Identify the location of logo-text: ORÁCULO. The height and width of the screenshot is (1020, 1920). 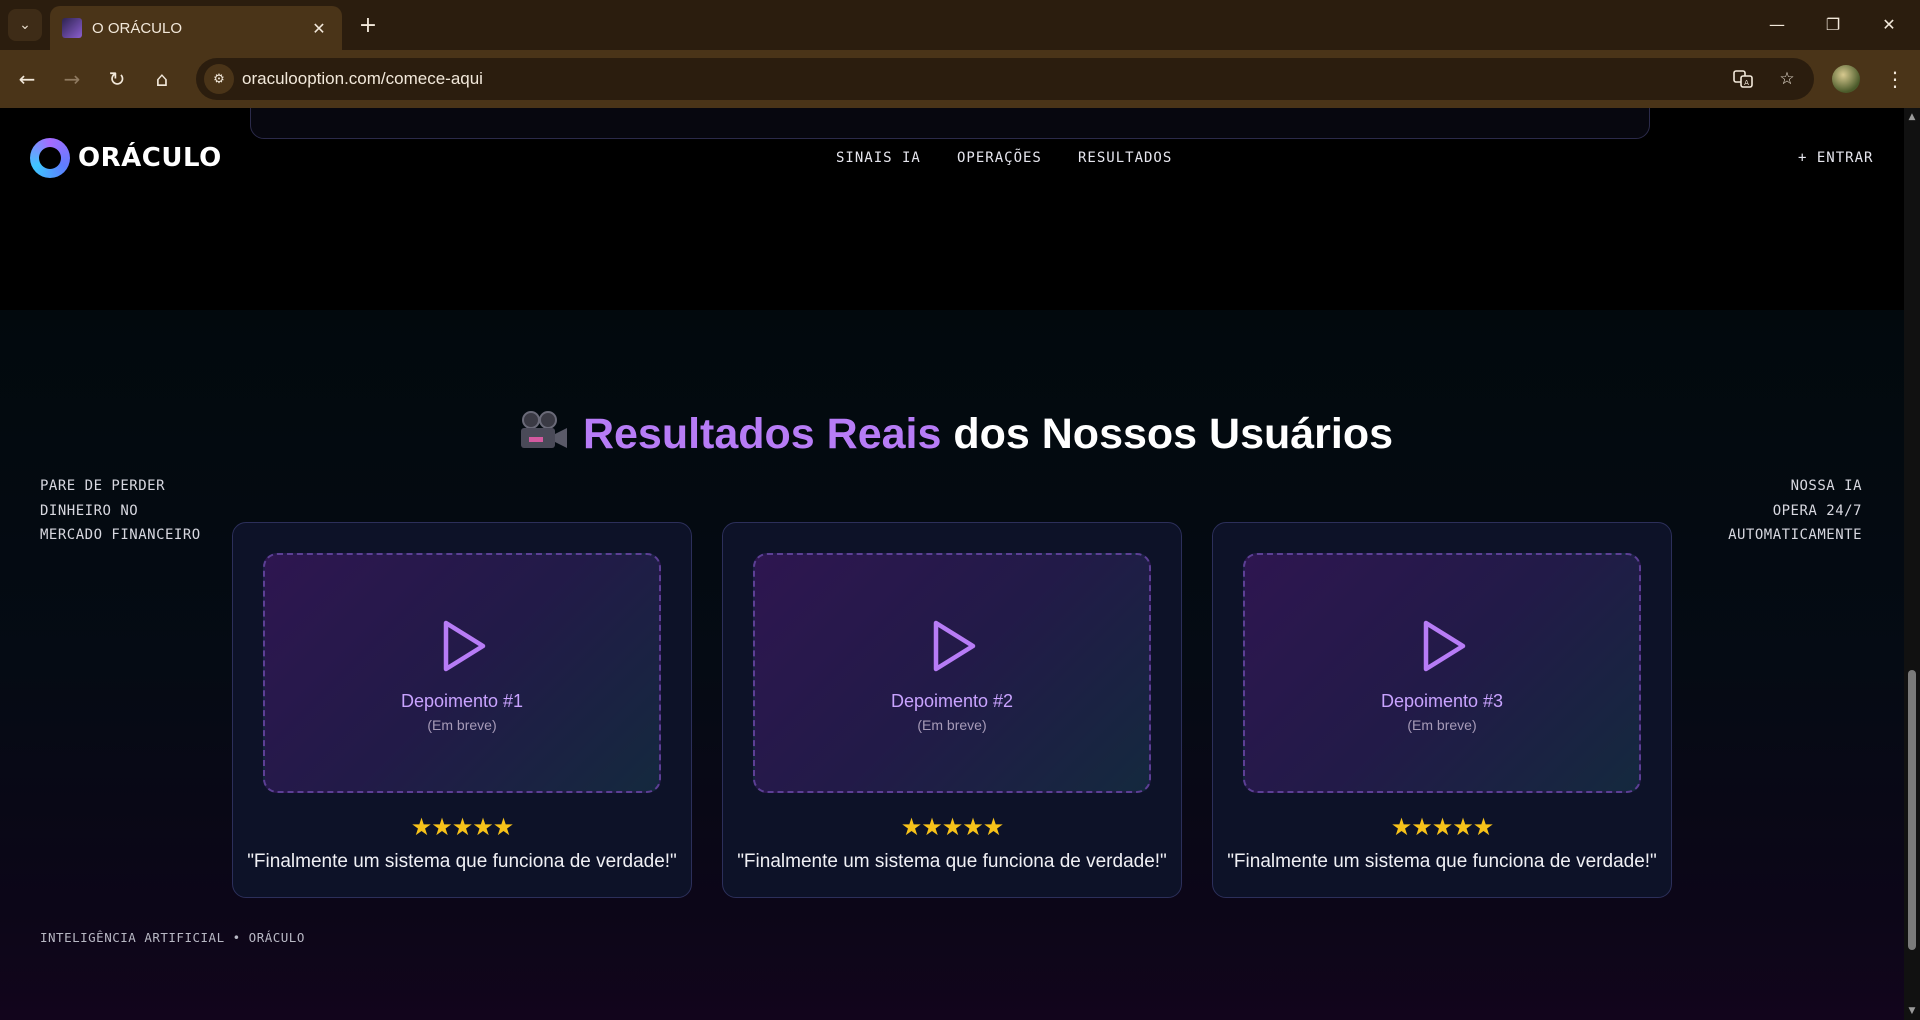
(150, 158).